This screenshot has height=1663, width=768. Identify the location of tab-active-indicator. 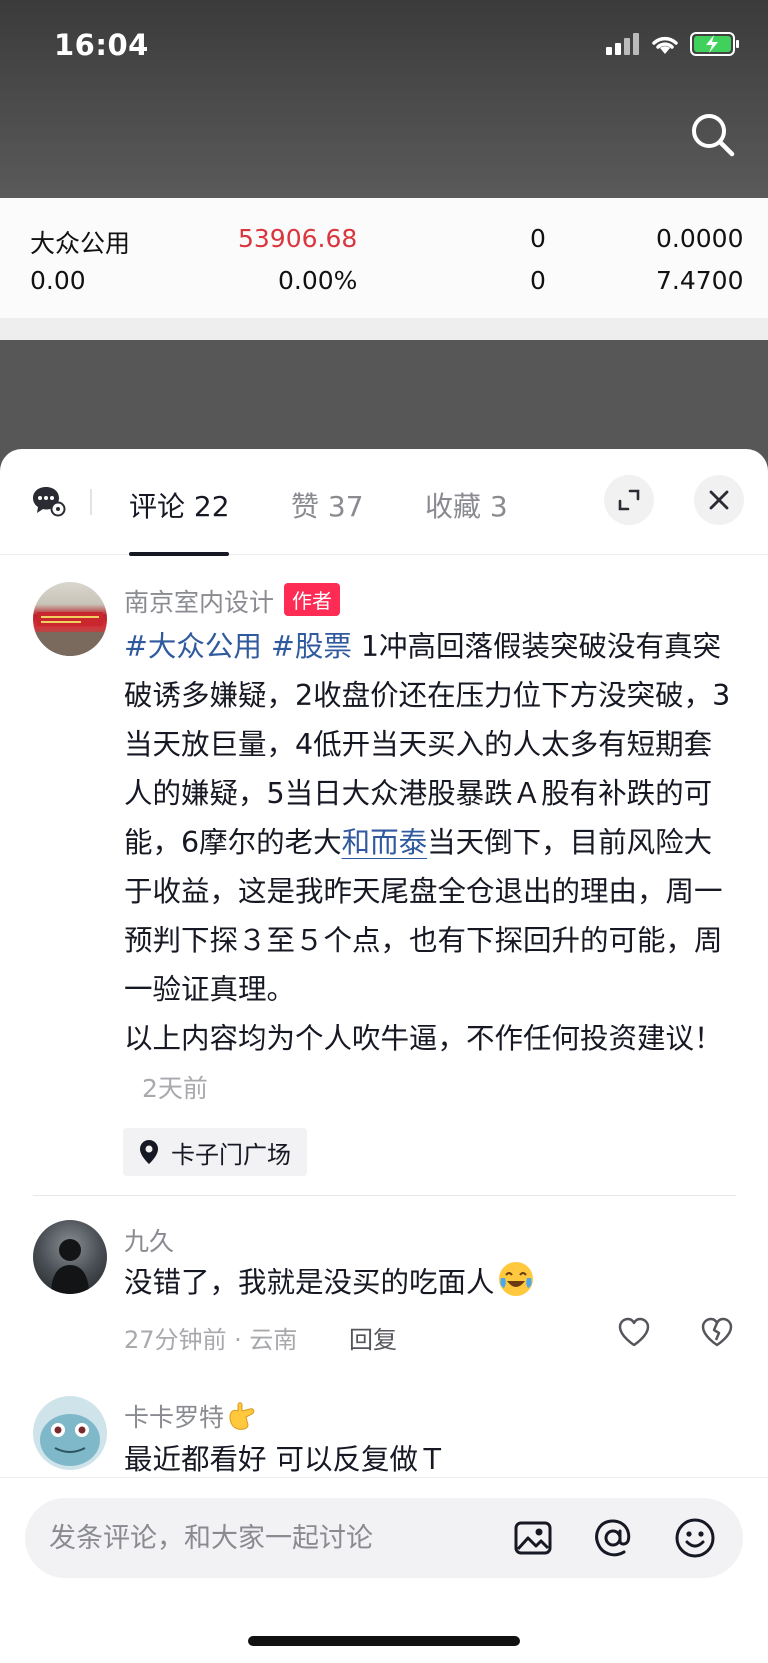
(179, 554).